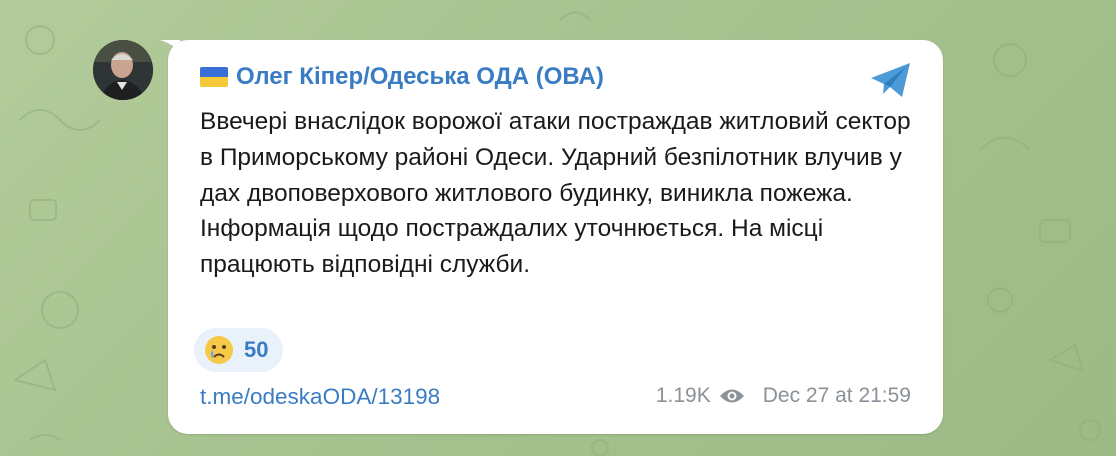  I want to click on channel-name: Олег Кіпер/Одеська ОДА (ОВА), so click(402, 77).